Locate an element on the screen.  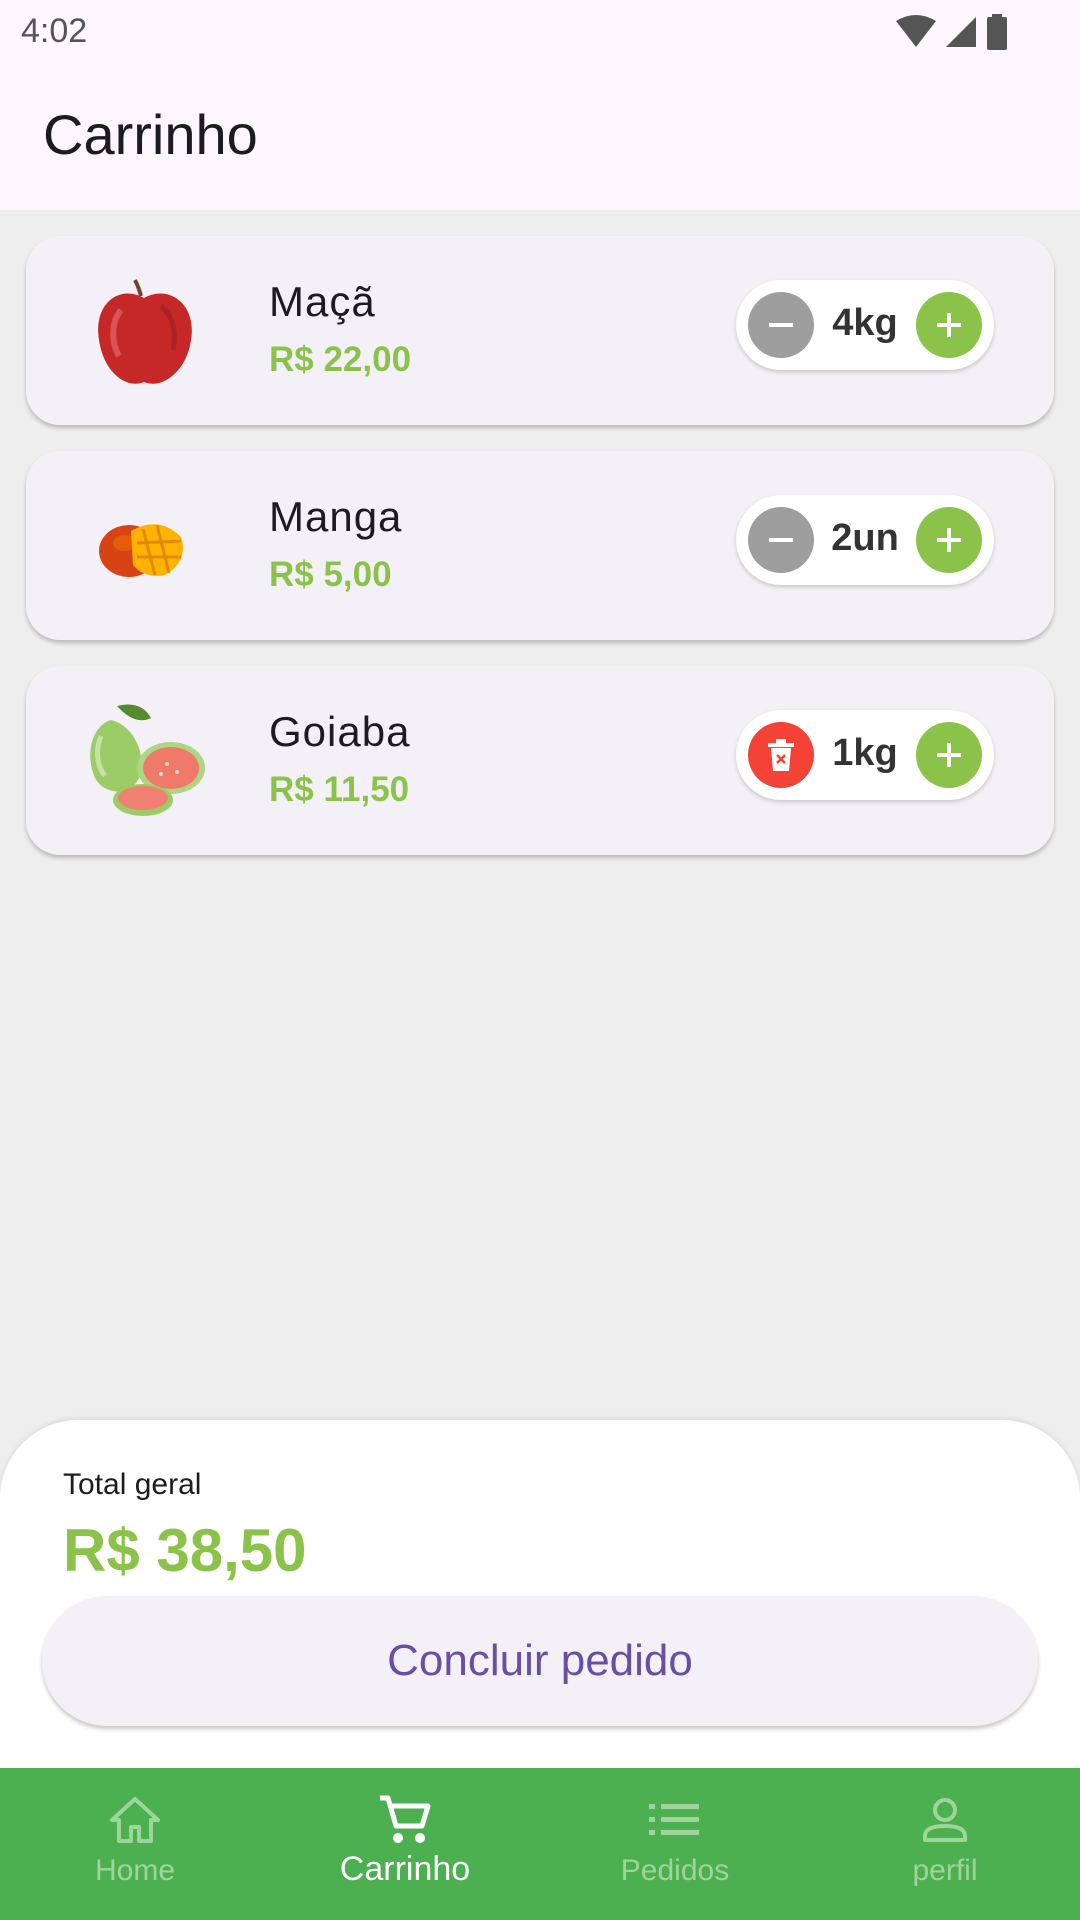
status-icons is located at coordinates (952, 32).